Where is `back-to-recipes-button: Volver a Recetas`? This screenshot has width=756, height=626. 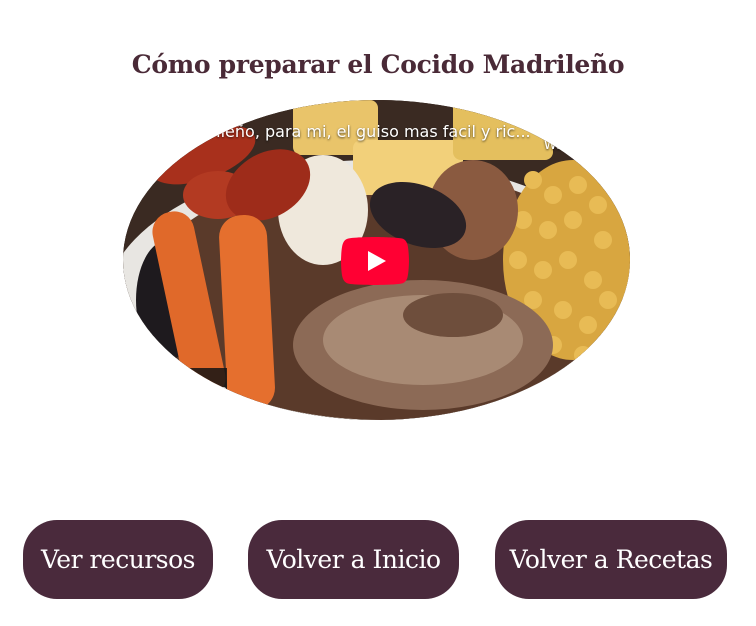
back-to-recipes-button: Volver a Recetas is located at coordinates (611, 559).